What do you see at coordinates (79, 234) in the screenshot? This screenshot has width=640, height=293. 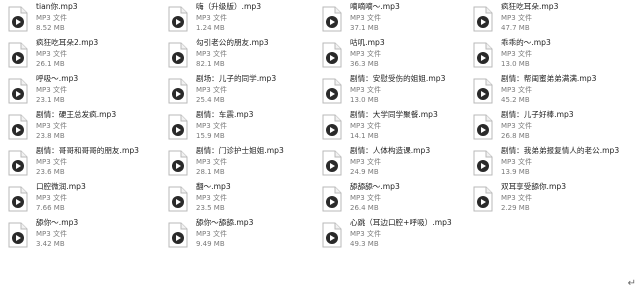 I see `file-item: 舔你～.mp3 MP3 文件 3.42 MB` at bounding box center [79, 234].